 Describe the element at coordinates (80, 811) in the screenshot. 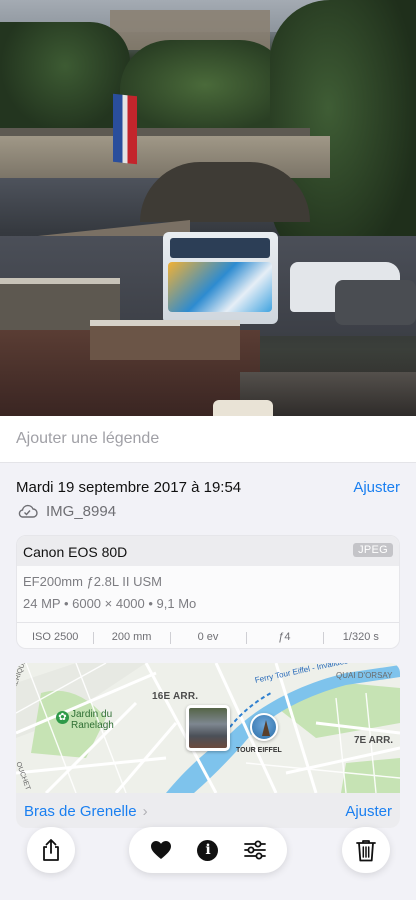

I see `location-name: Bras de Grenelle` at that location.